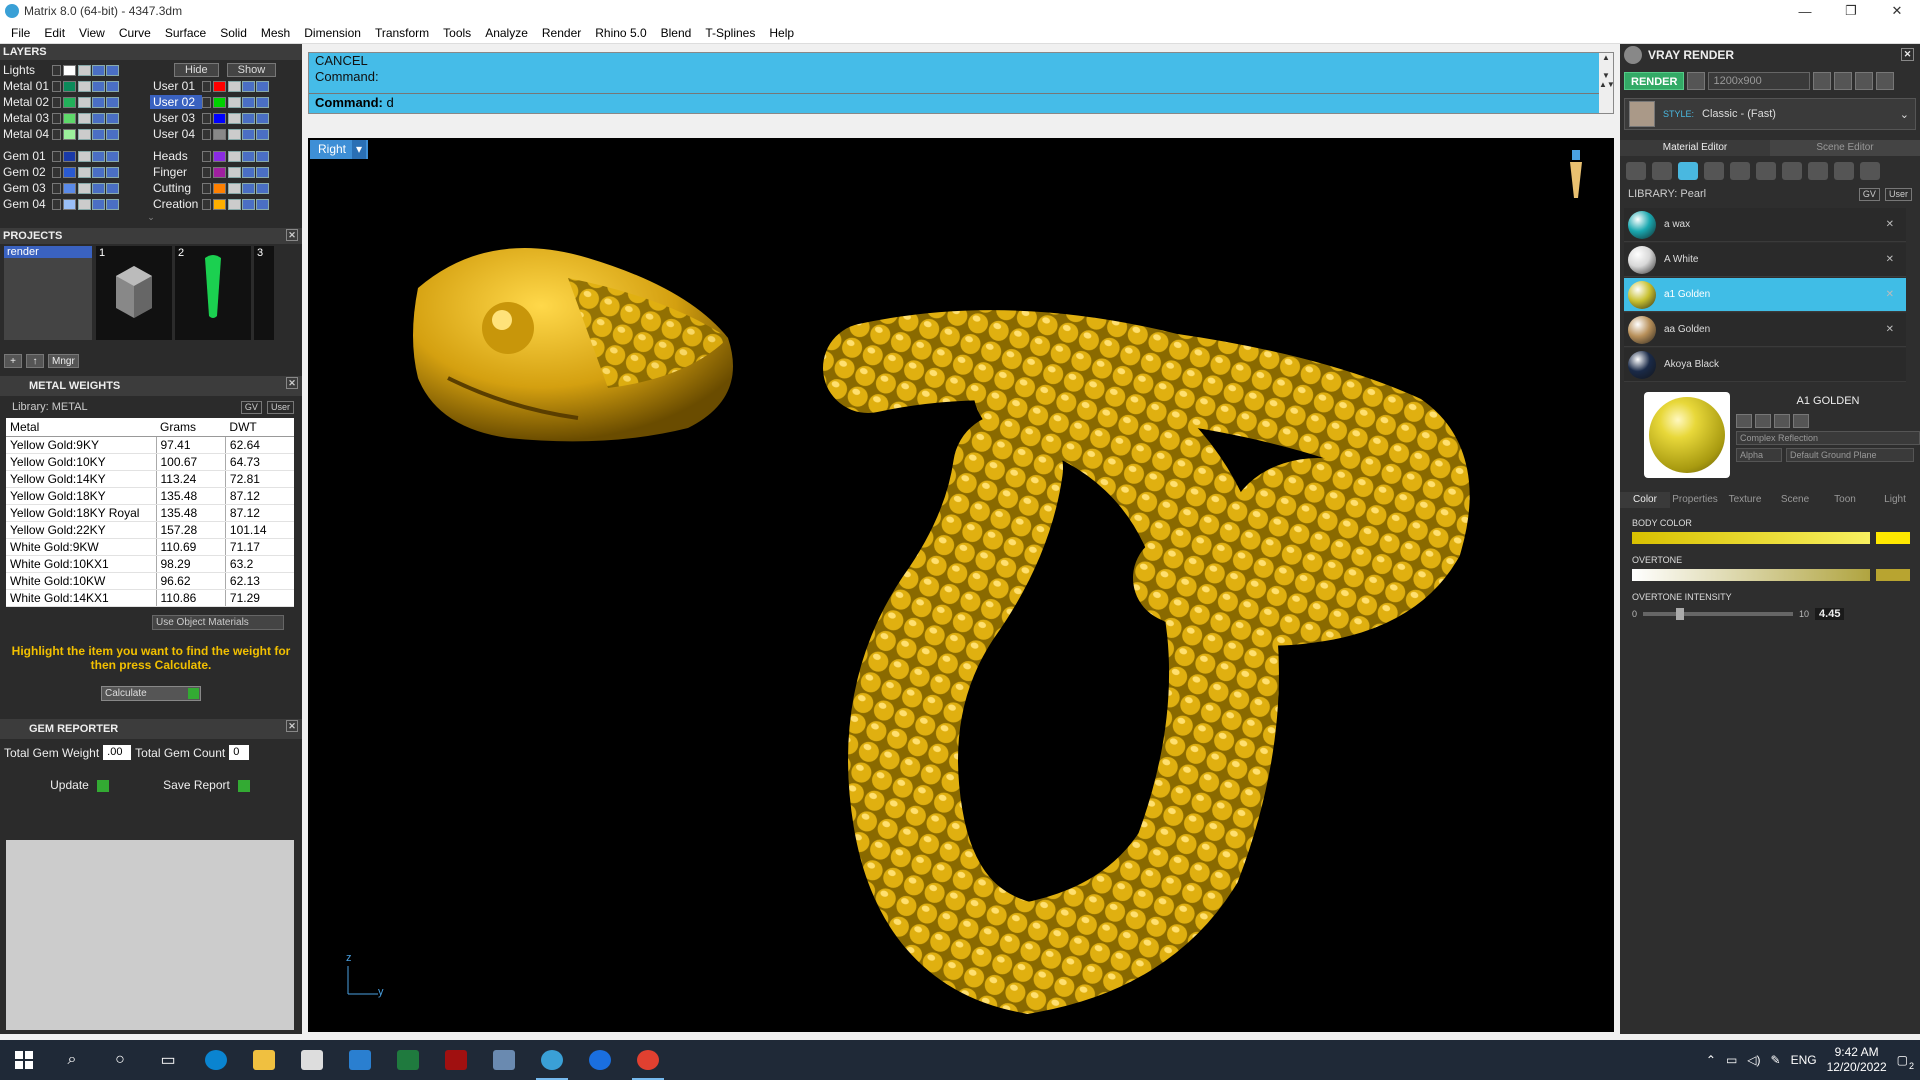 This screenshot has width=1920, height=1080. What do you see at coordinates (1864, 81) in the screenshot?
I see `list-icon` at bounding box center [1864, 81].